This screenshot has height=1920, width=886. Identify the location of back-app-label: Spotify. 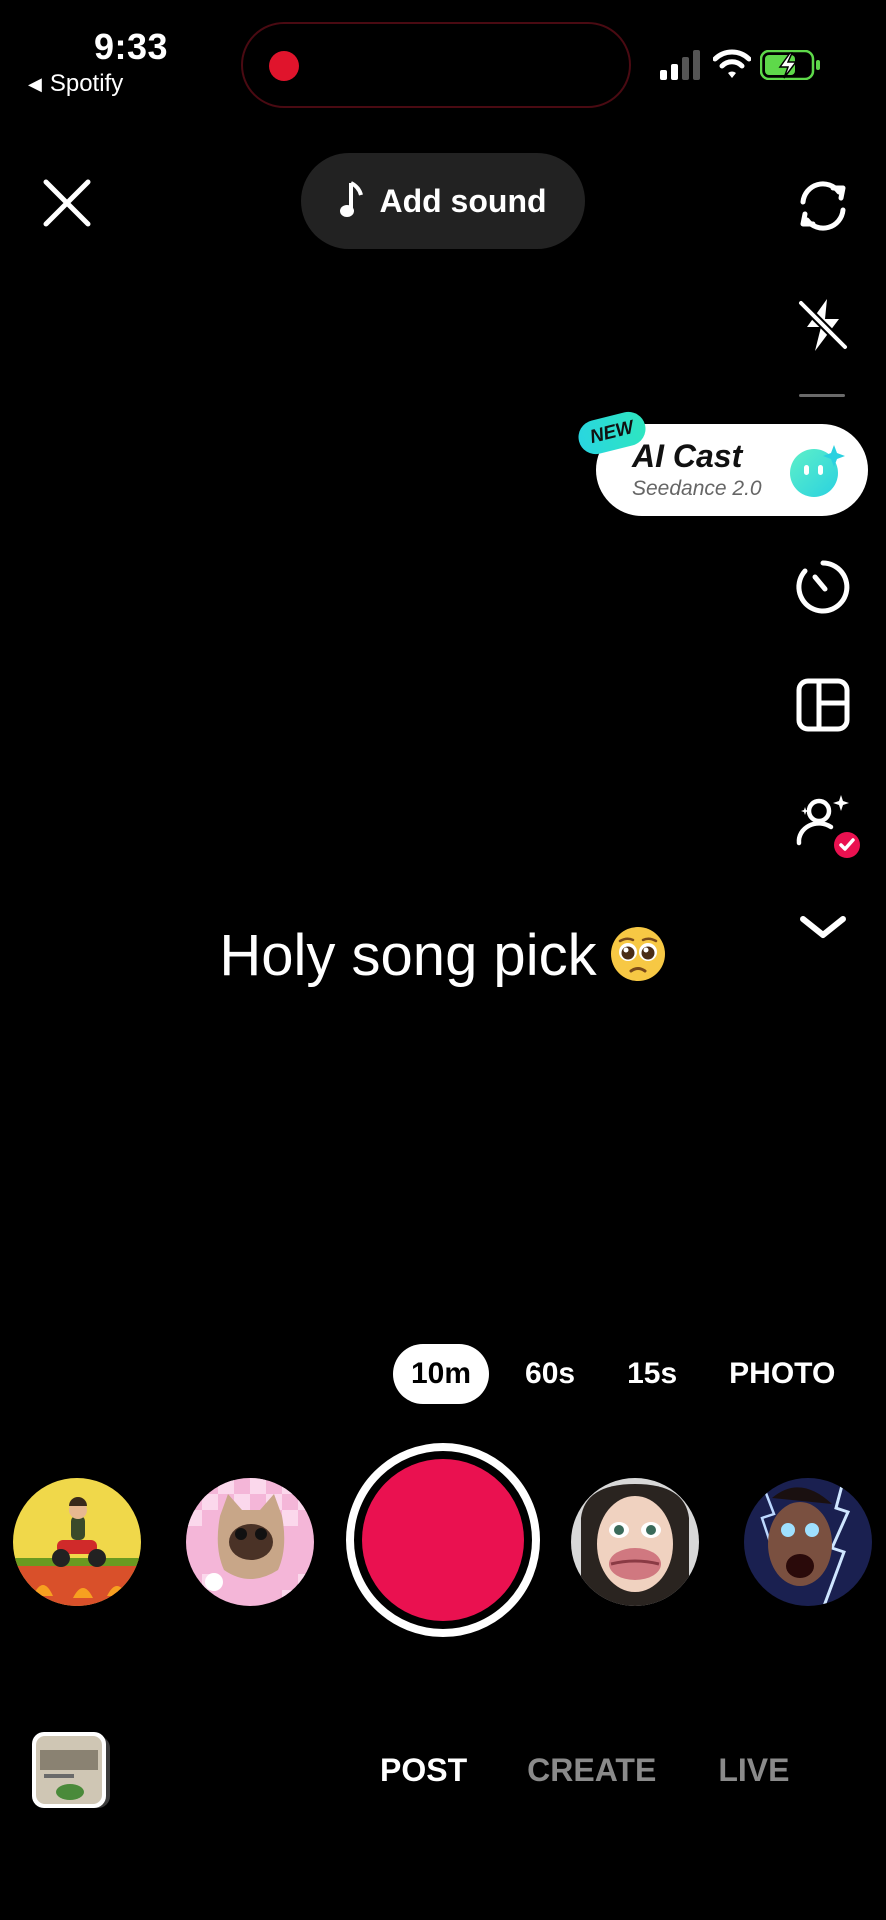
(86, 83).